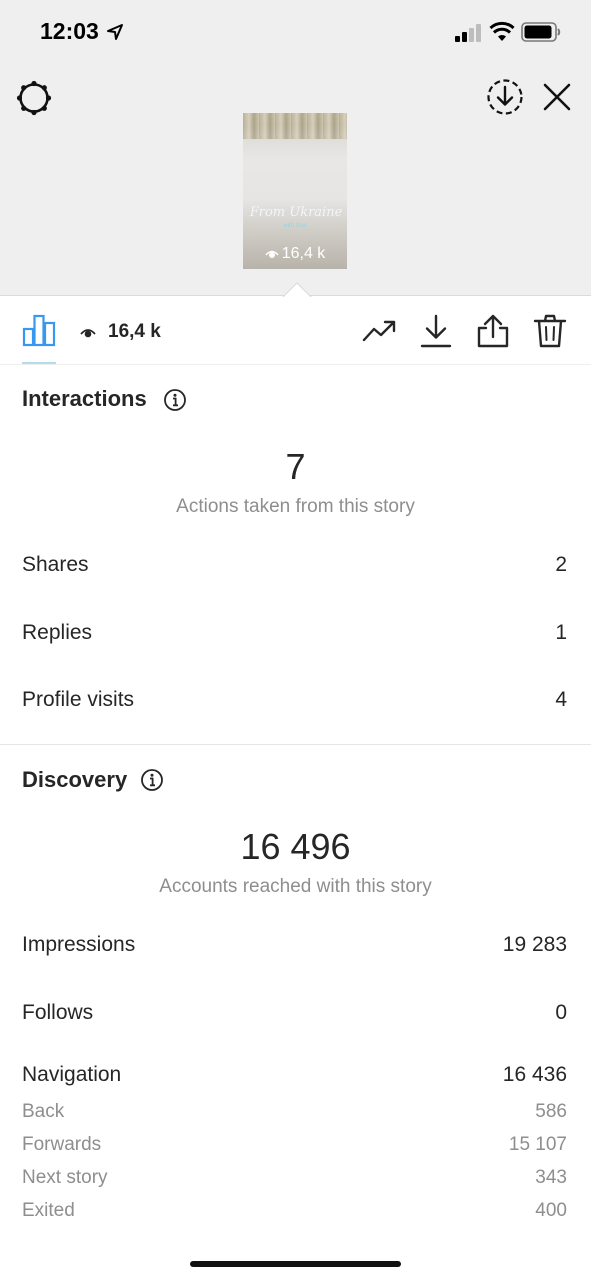 This screenshot has height=1280, width=591. I want to click on view-count: 16,4 k, so click(134, 331).